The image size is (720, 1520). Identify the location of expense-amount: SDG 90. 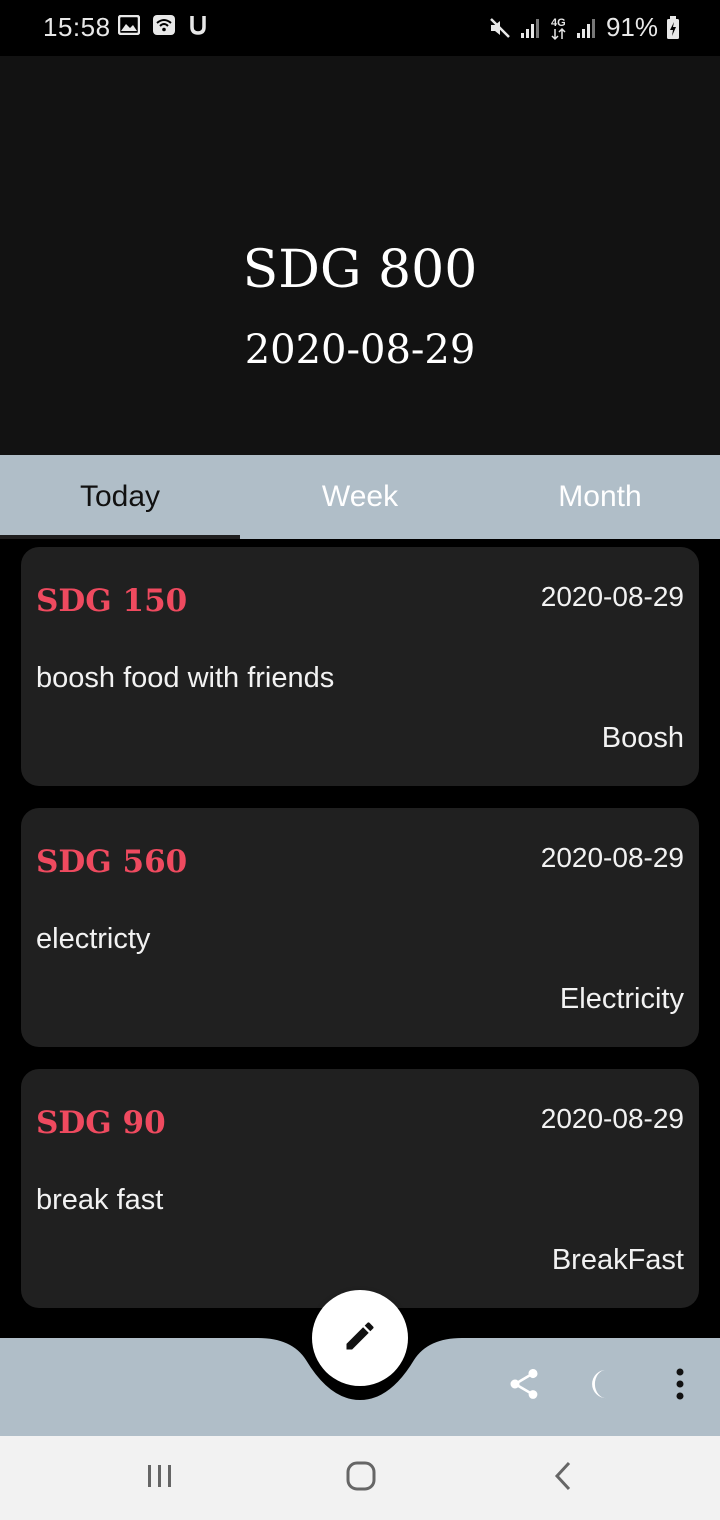
(101, 1123).